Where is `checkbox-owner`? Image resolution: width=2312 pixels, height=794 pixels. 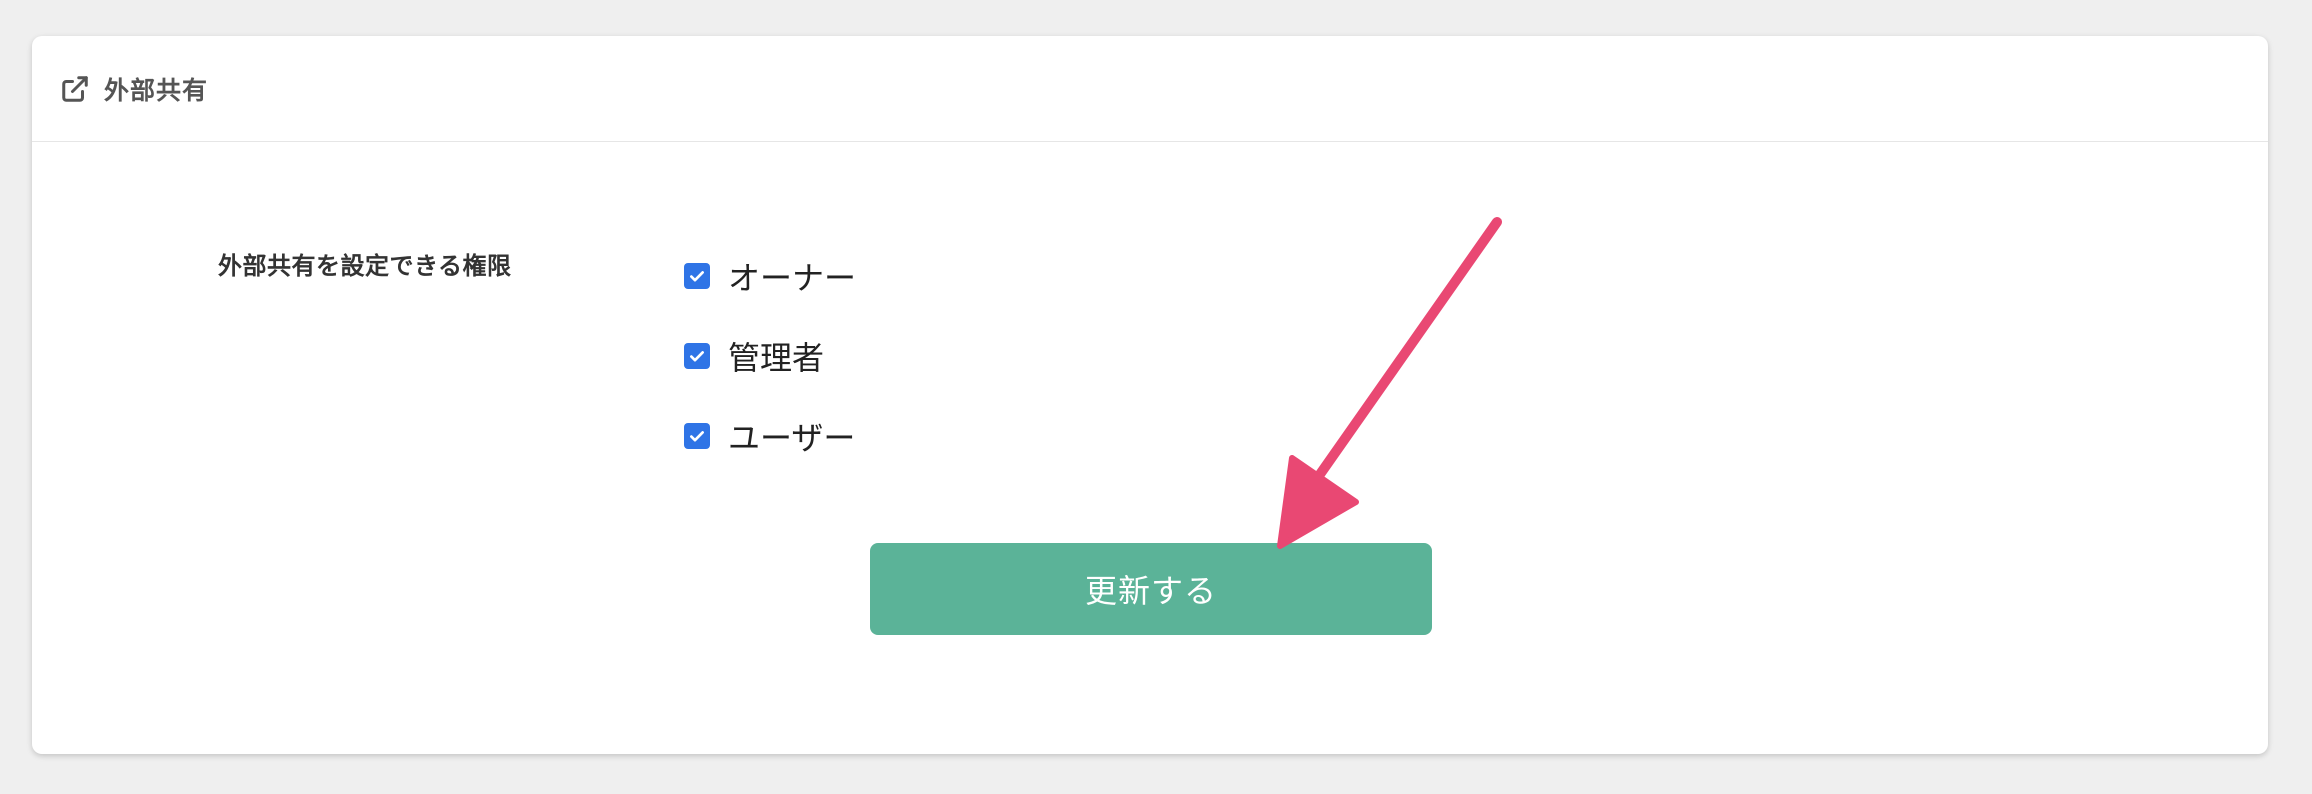
checkbox-owner is located at coordinates (697, 276).